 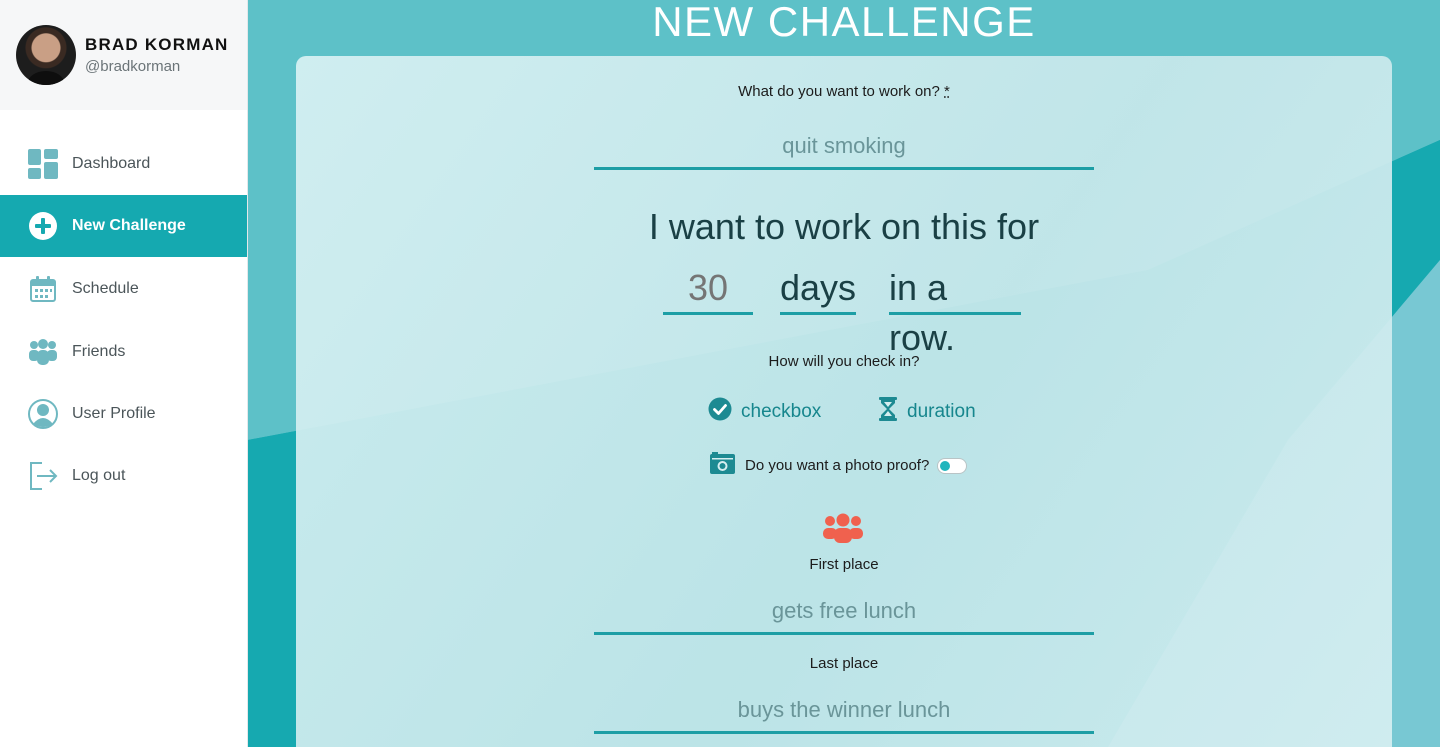 I want to click on goal-input, so click(x=844, y=147).